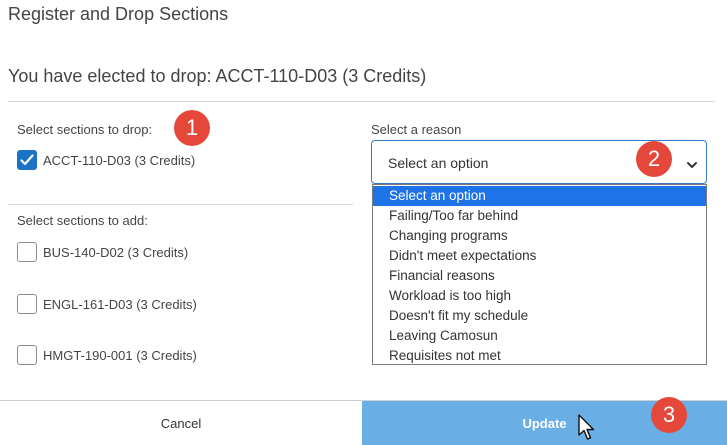  I want to click on reason-option: Requisites not met, so click(539, 356).